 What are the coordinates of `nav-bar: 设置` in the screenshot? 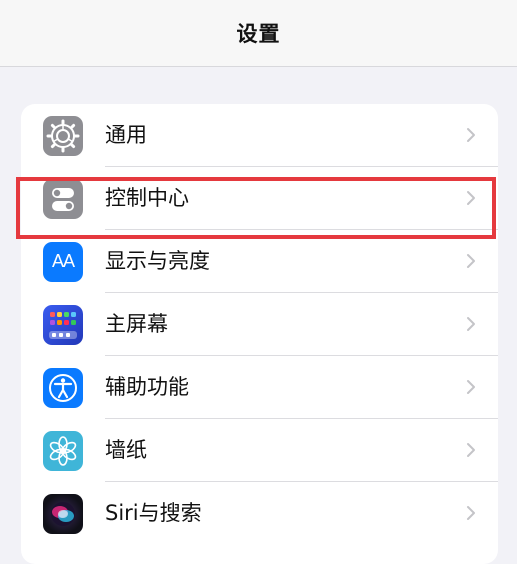 It's located at (258, 33).